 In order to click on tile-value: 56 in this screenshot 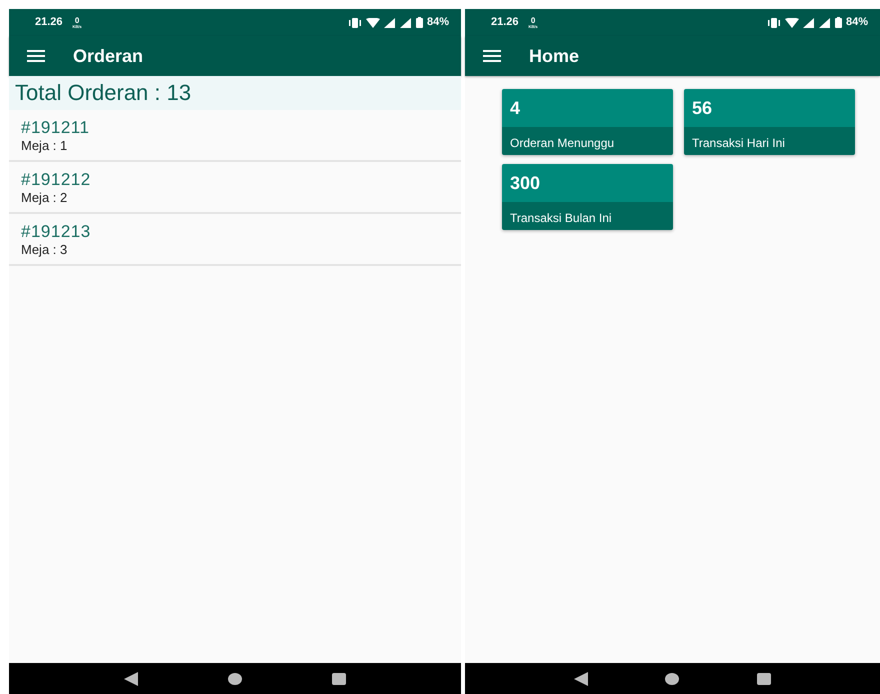, I will do `click(769, 108)`.